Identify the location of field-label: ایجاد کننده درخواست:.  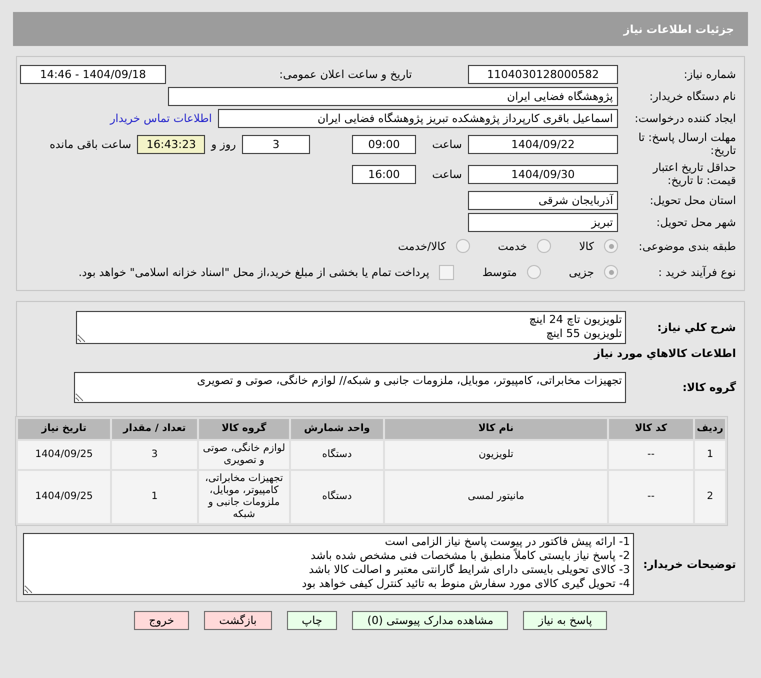
(685, 118).